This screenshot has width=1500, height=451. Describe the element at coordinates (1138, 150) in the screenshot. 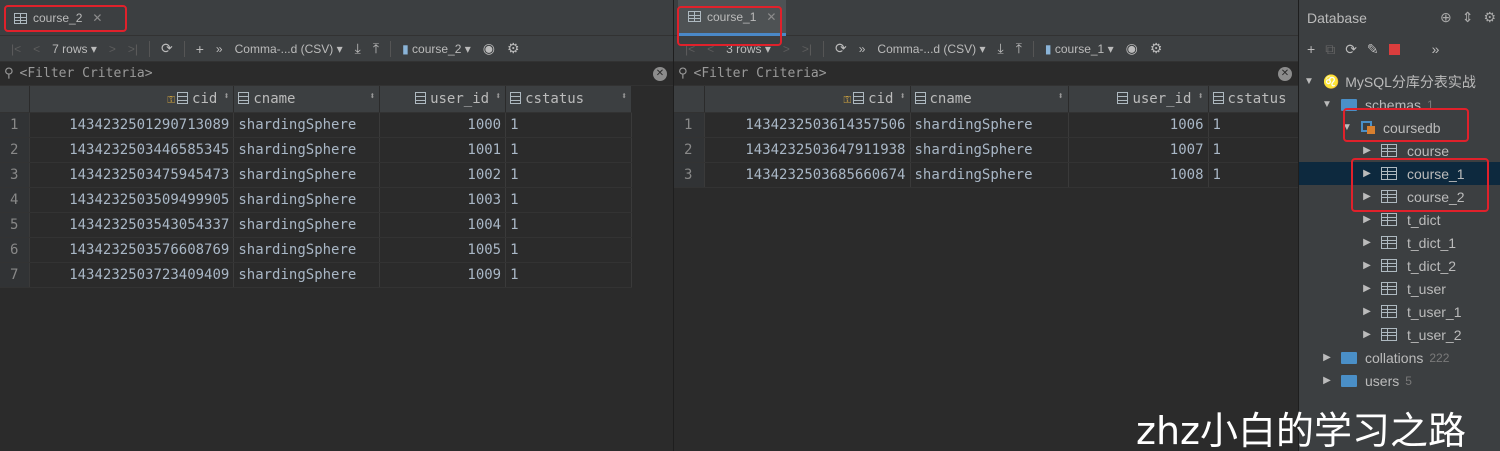

I see `cell-user-id: 1007` at that location.